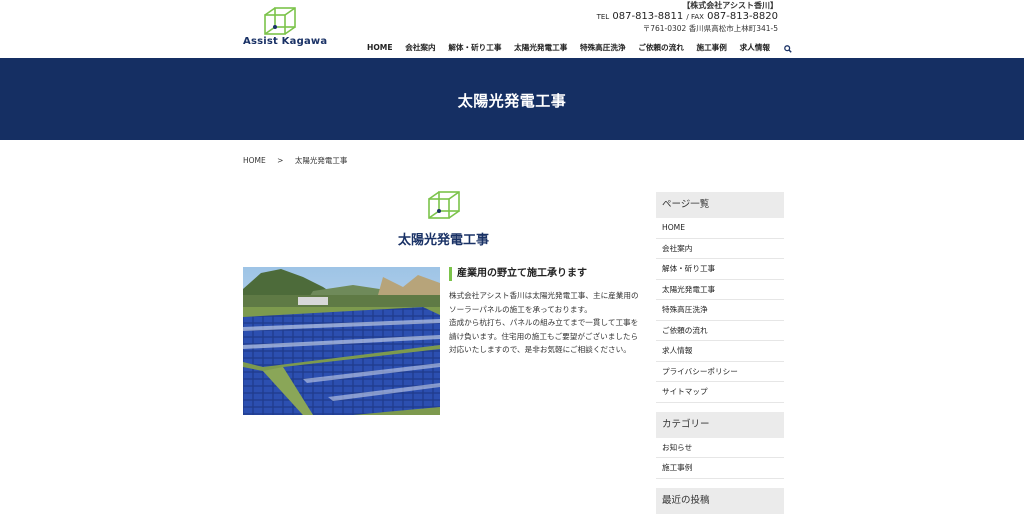 The height and width of the screenshot is (514, 1024). I want to click on sidebar-item-works: 施工事例, so click(720, 468).